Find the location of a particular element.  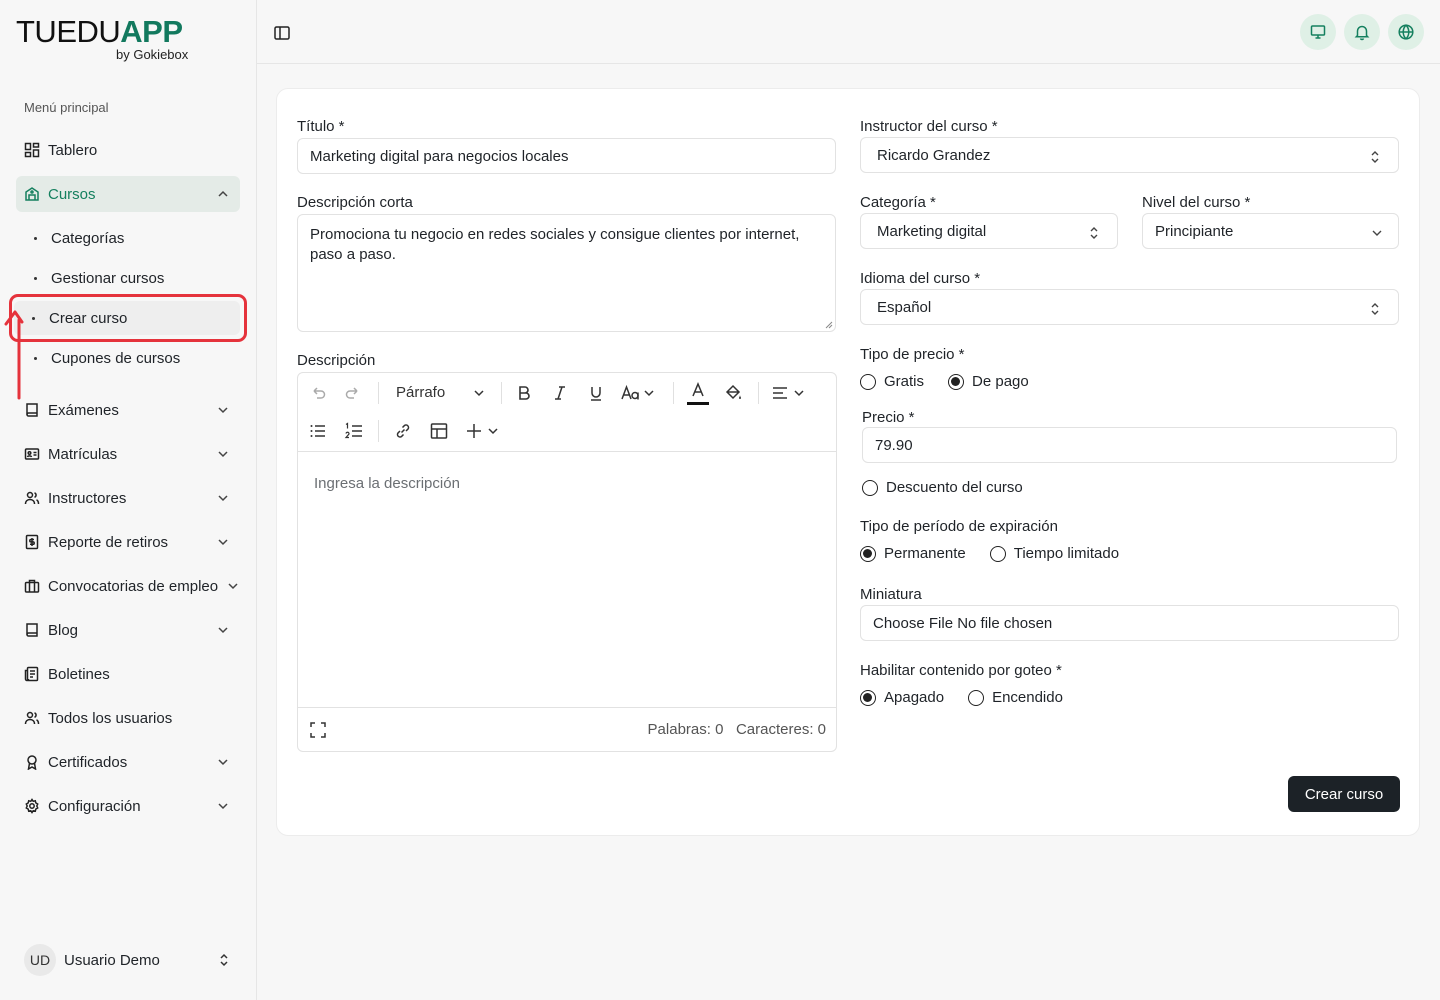

sidebar-item-matriculas: Matrículas is located at coordinates (128, 454).